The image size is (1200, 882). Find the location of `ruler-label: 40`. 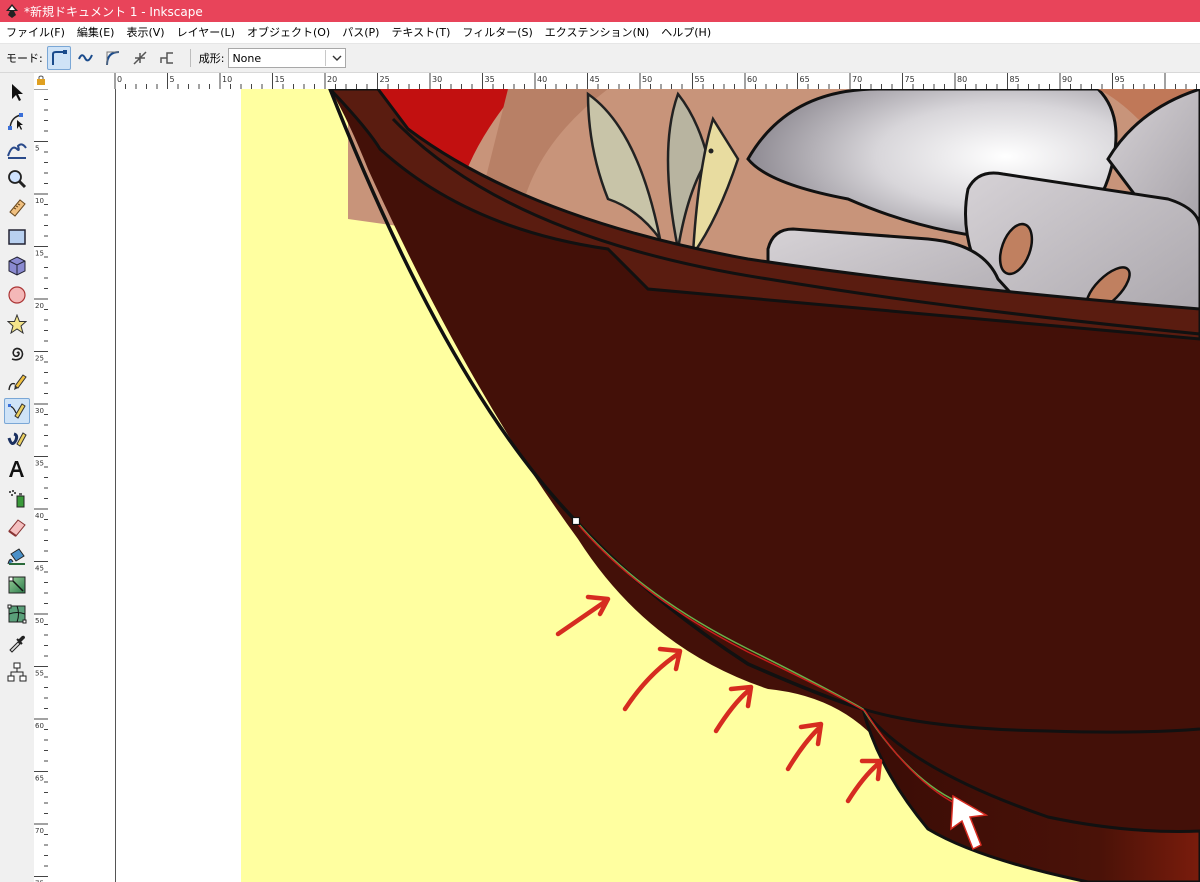

ruler-label: 40 is located at coordinates (39, 516).